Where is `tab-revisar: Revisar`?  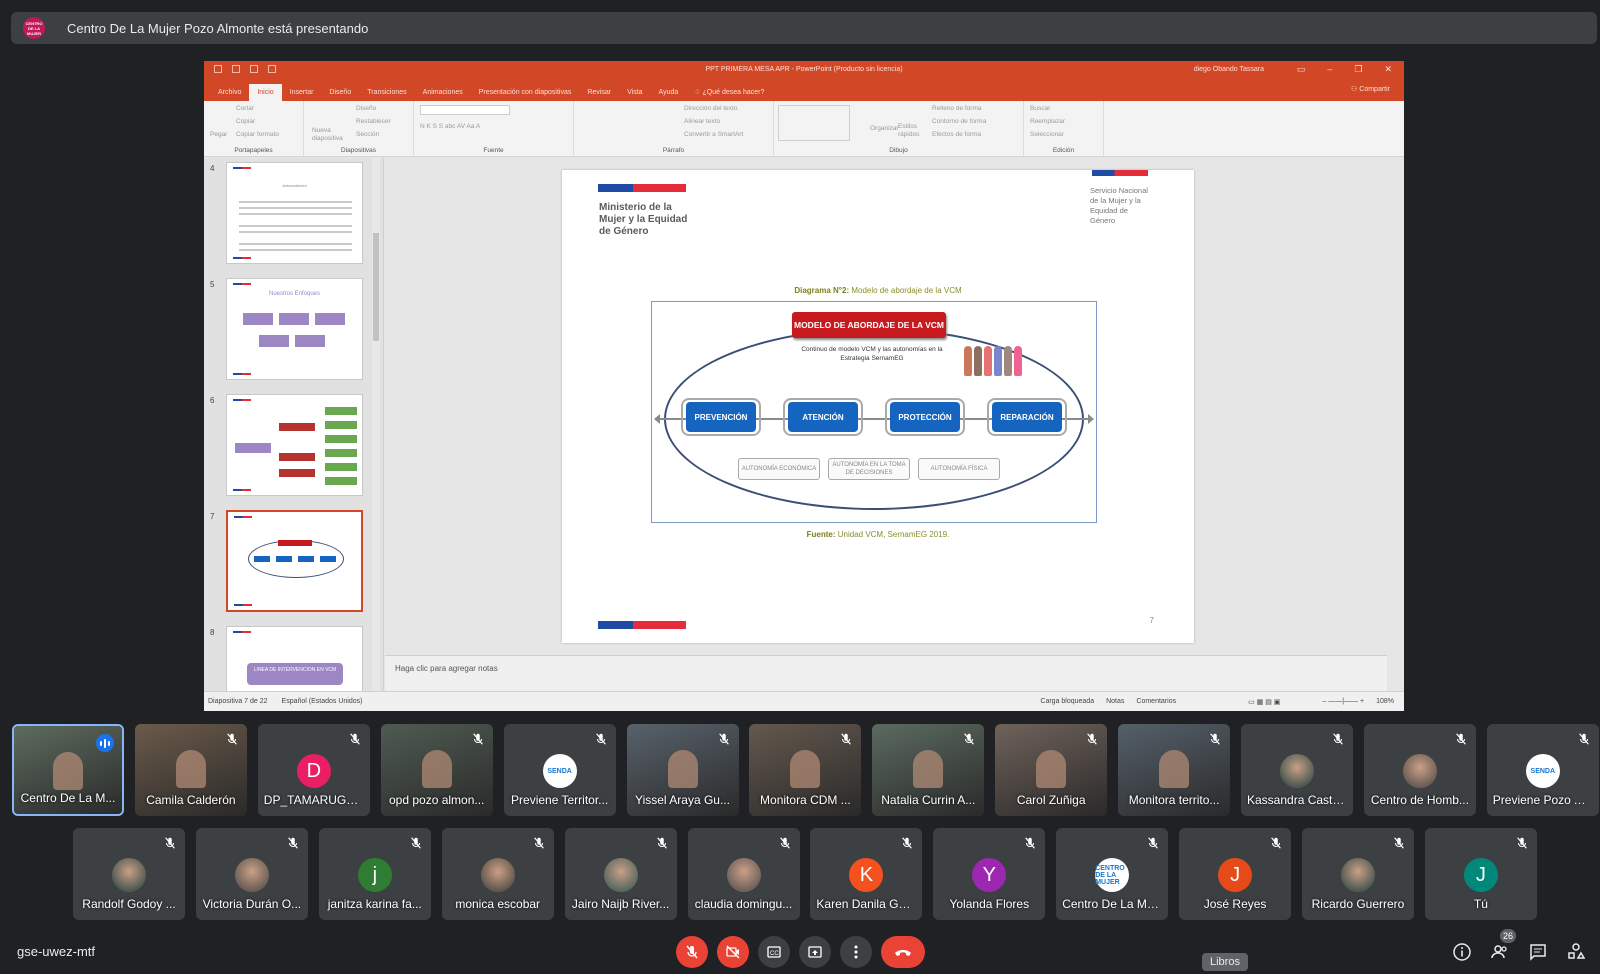
tab-revisar: Revisar is located at coordinates (599, 92).